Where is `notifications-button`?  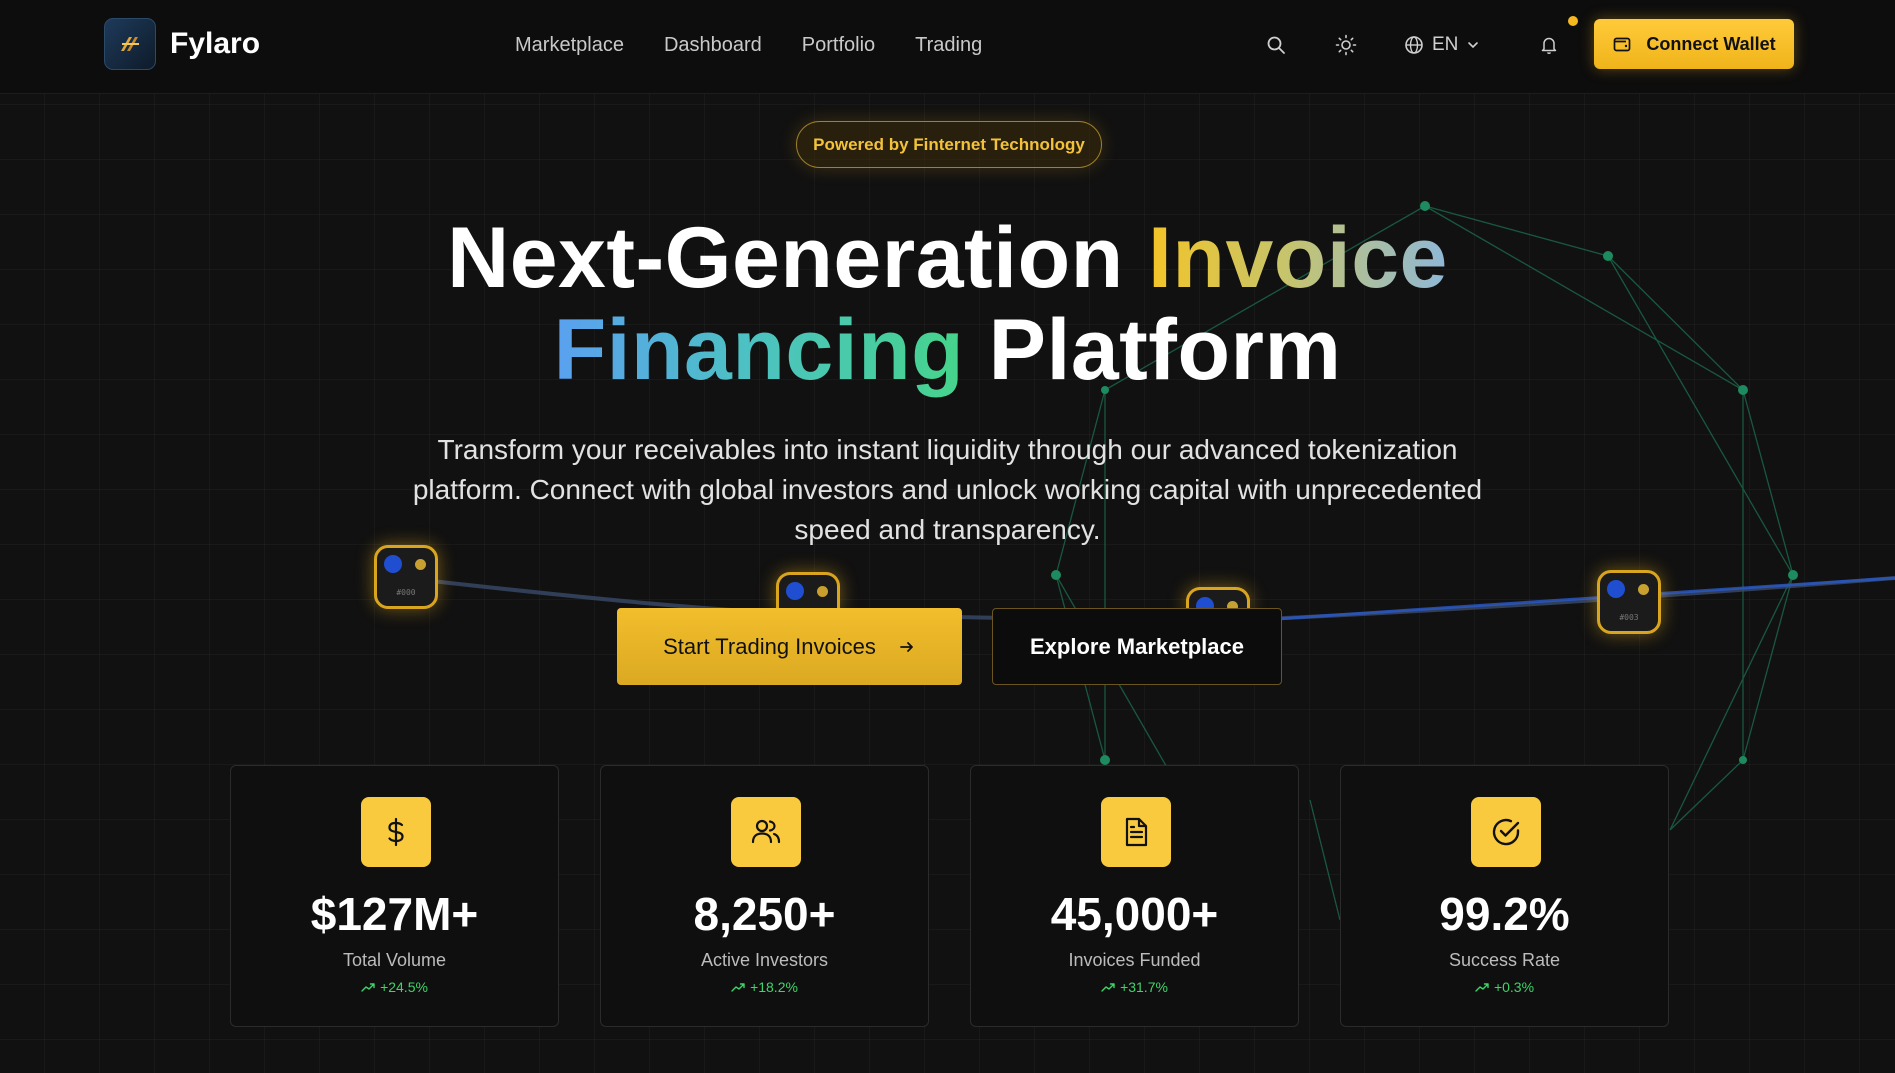
notifications-button is located at coordinates (1549, 45).